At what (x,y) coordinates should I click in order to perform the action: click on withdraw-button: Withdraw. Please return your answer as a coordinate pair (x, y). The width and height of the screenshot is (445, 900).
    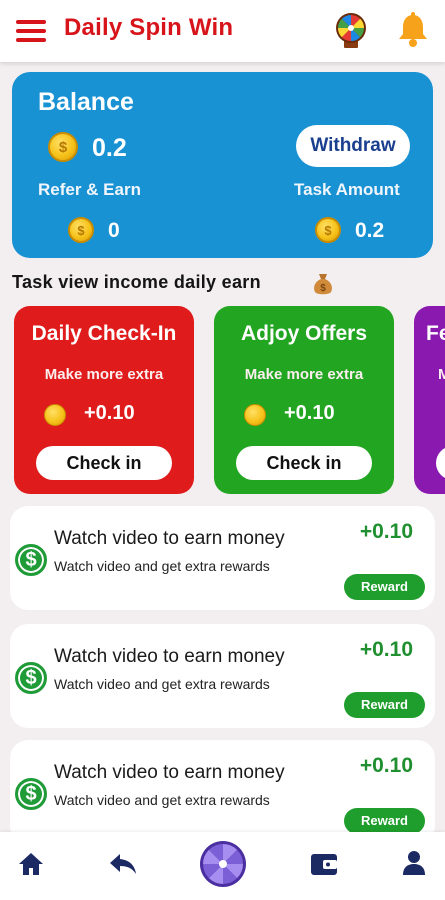
    Looking at the image, I should click on (353, 146).